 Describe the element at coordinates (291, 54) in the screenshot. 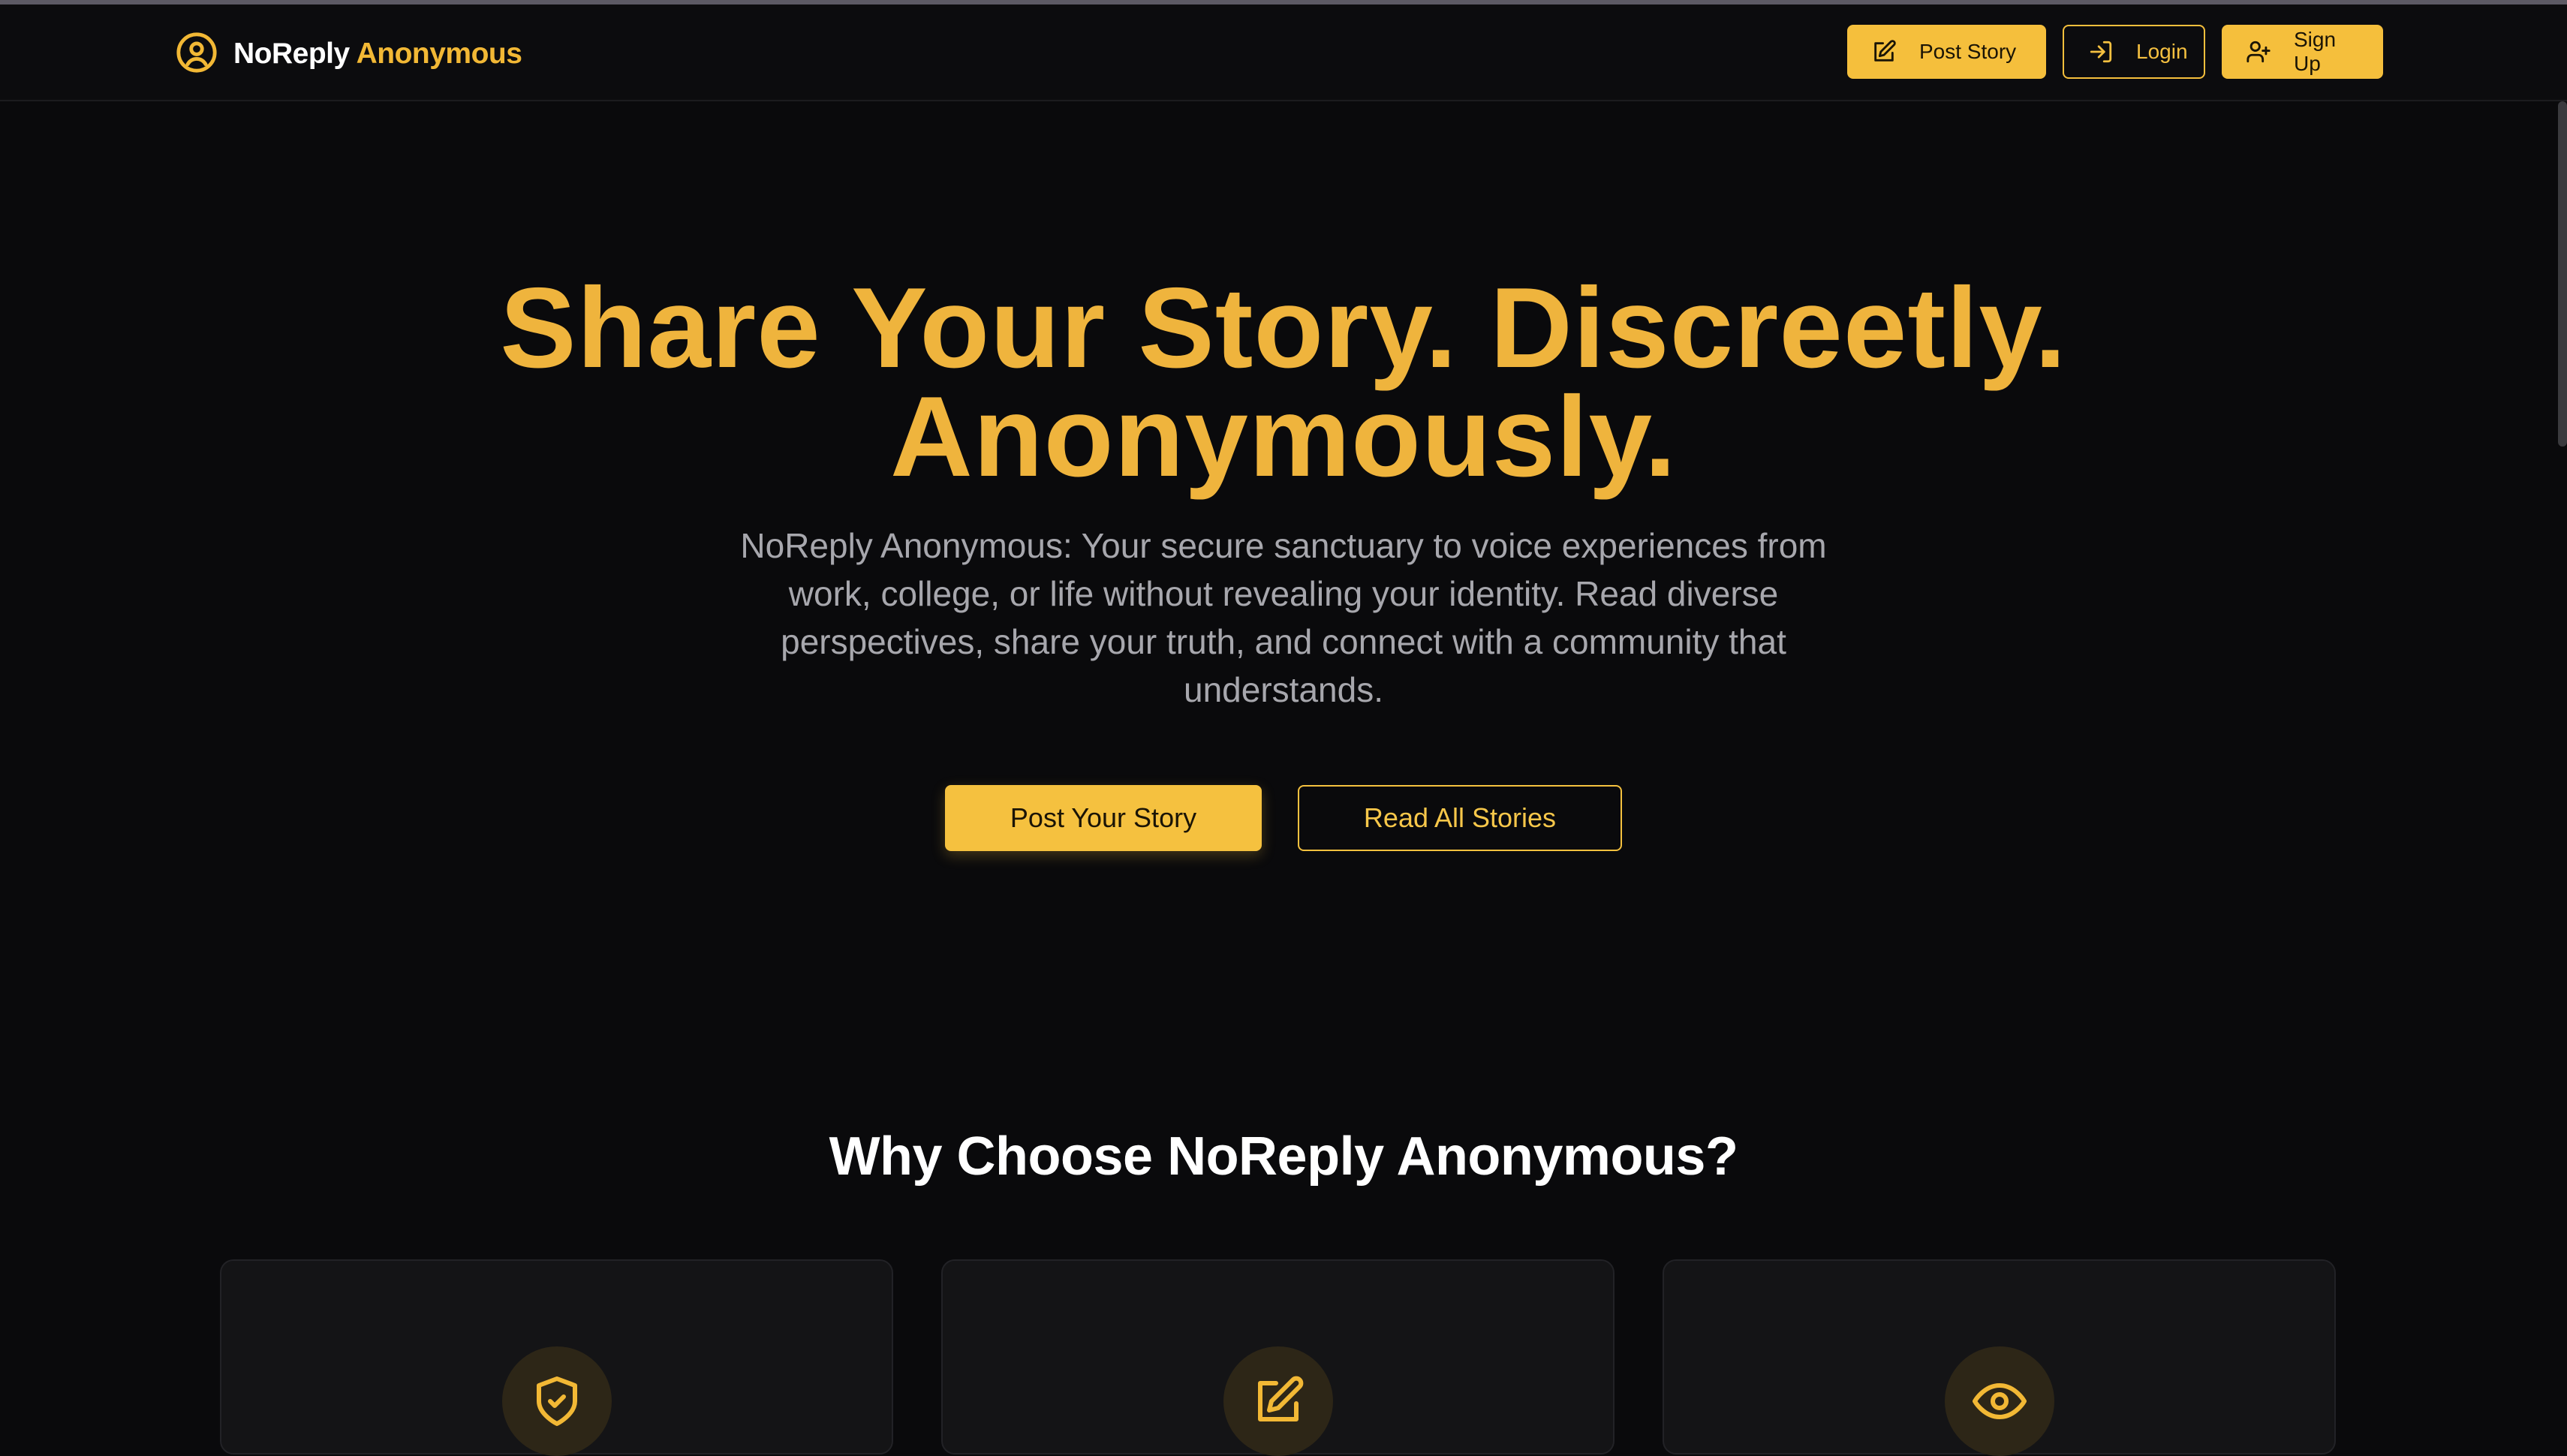

I see `brand-name-part1: NoReply` at that location.